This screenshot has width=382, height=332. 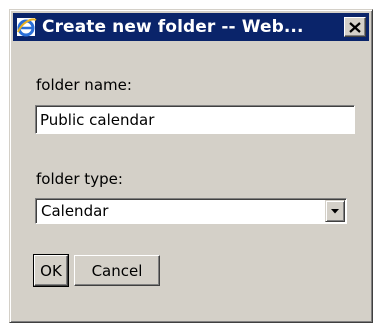 What do you see at coordinates (117, 270) in the screenshot?
I see `cancel-button: Cancel` at bounding box center [117, 270].